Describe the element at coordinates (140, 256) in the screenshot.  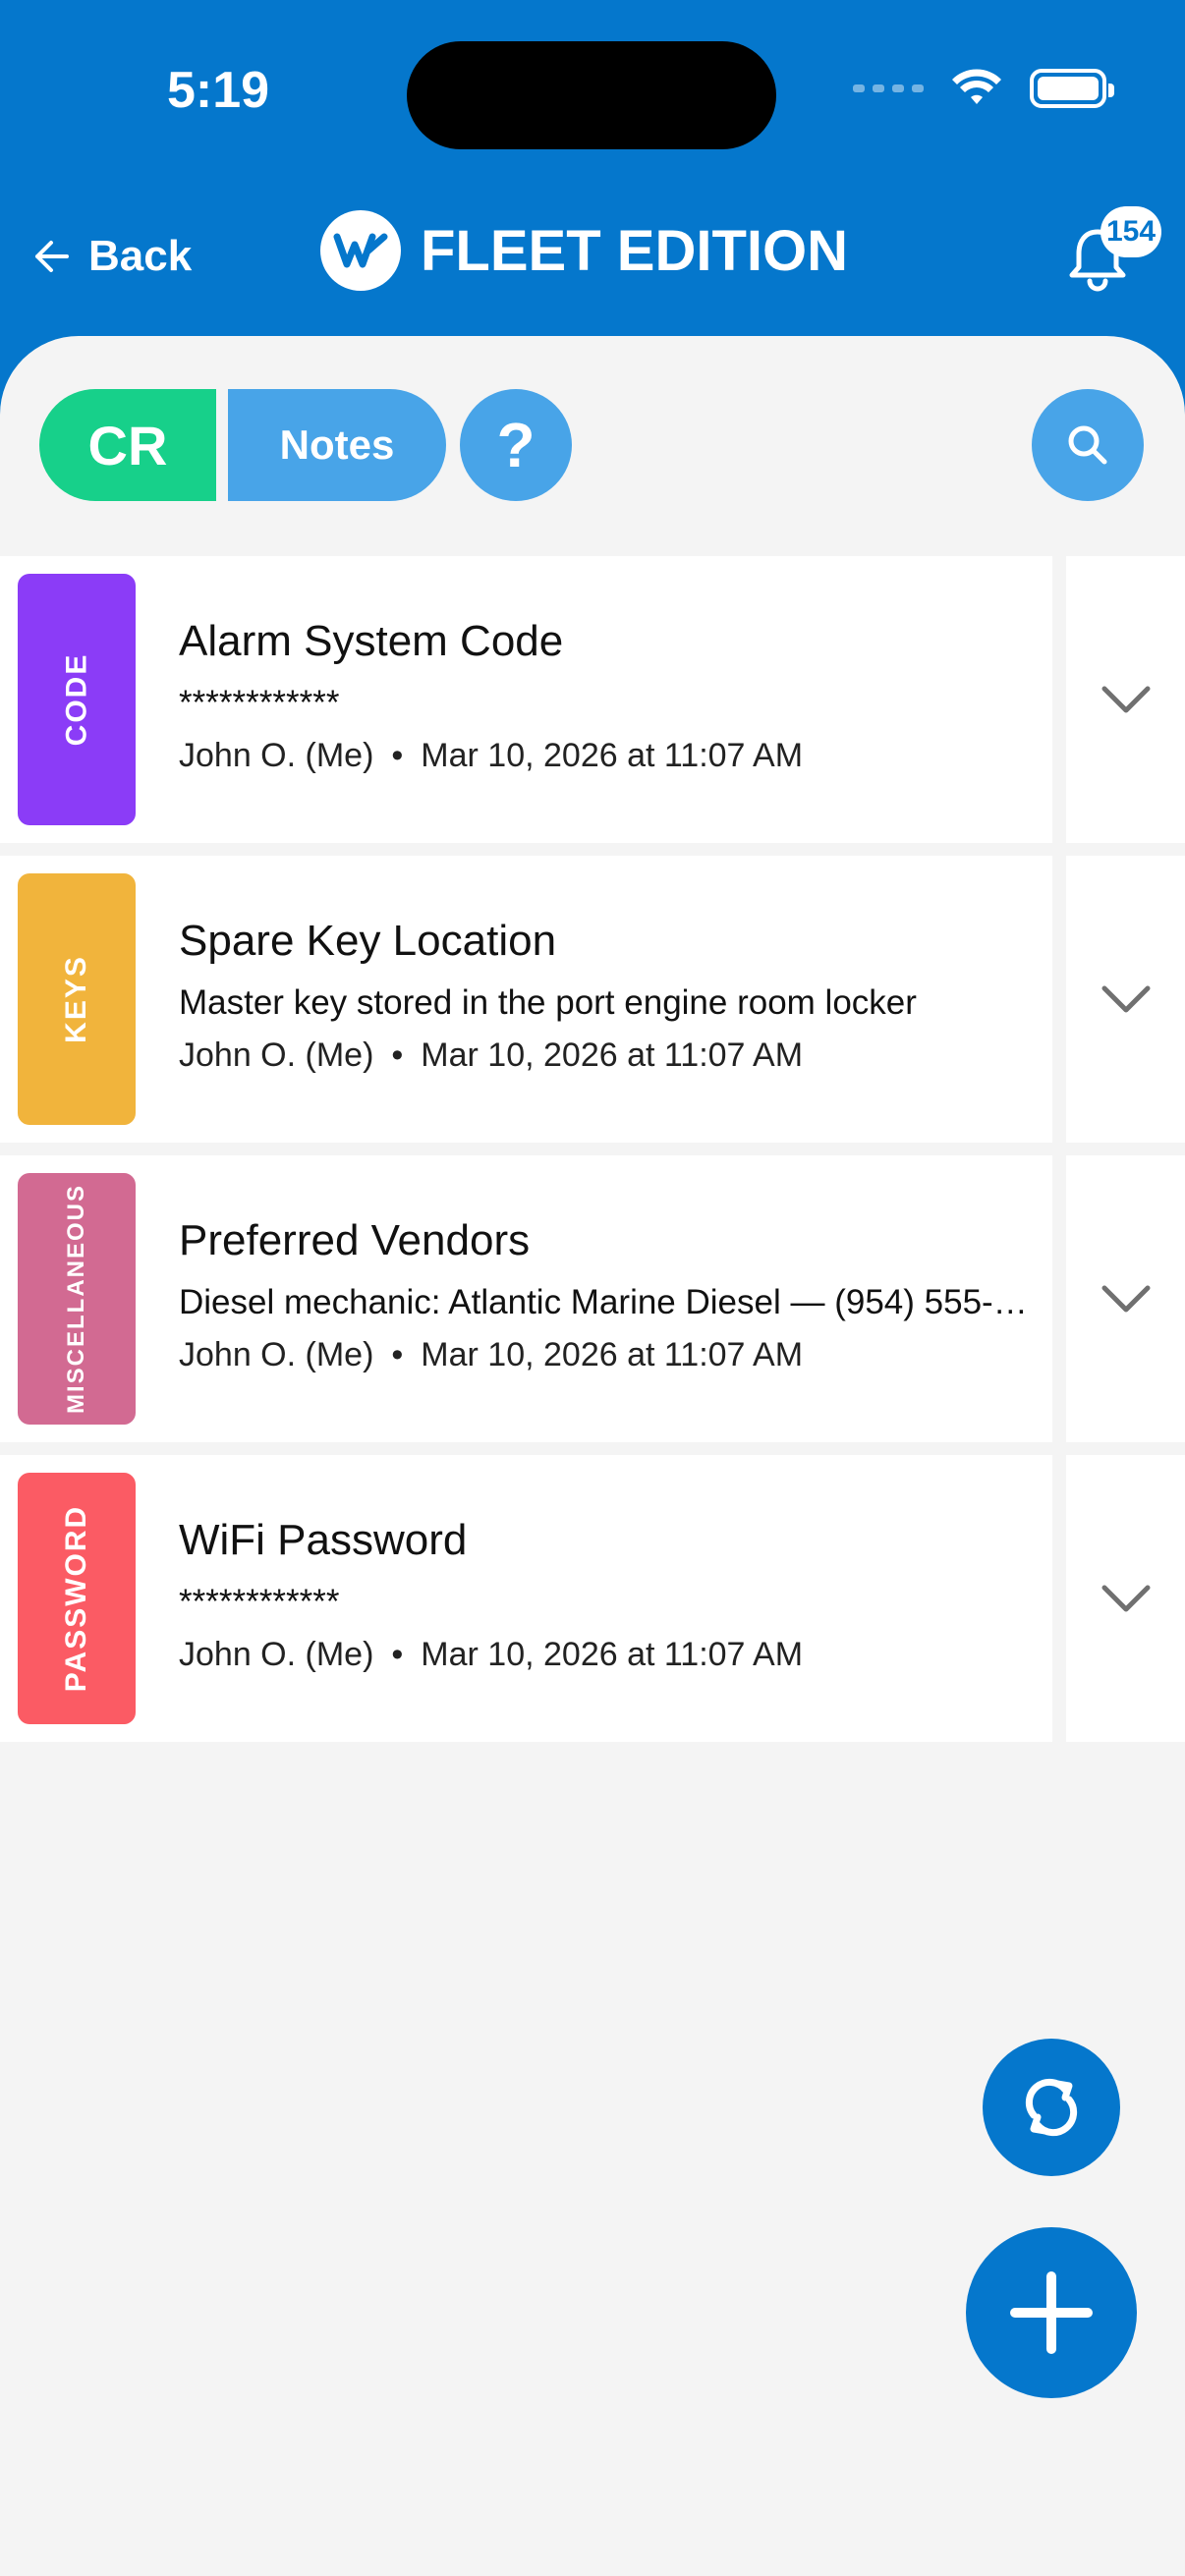
I see `back-label: Back` at that location.